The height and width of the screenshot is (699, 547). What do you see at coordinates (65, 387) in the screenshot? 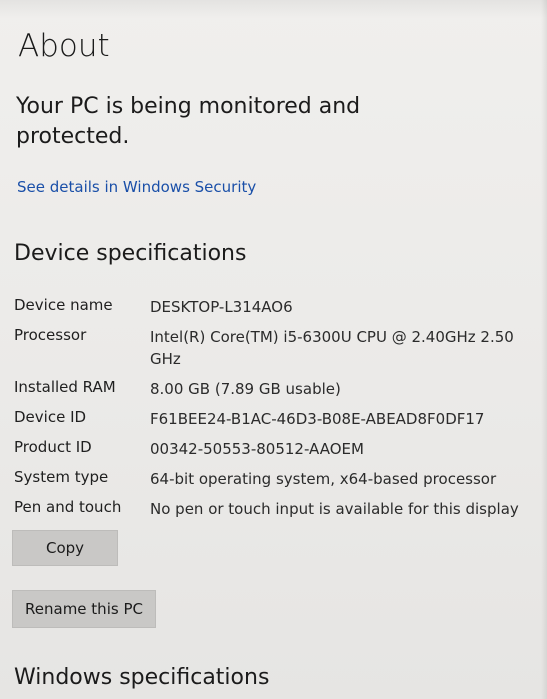
I see `spec-label: Installed RAM` at bounding box center [65, 387].